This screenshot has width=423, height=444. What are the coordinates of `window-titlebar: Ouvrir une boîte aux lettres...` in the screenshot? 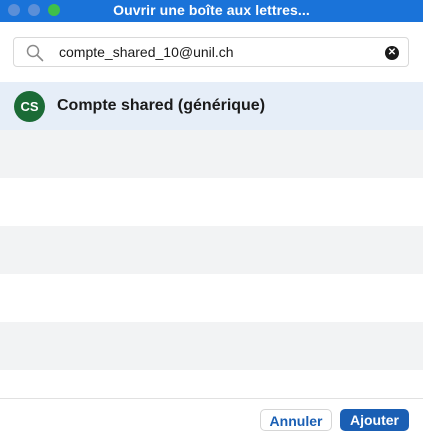 It's located at (211, 11).